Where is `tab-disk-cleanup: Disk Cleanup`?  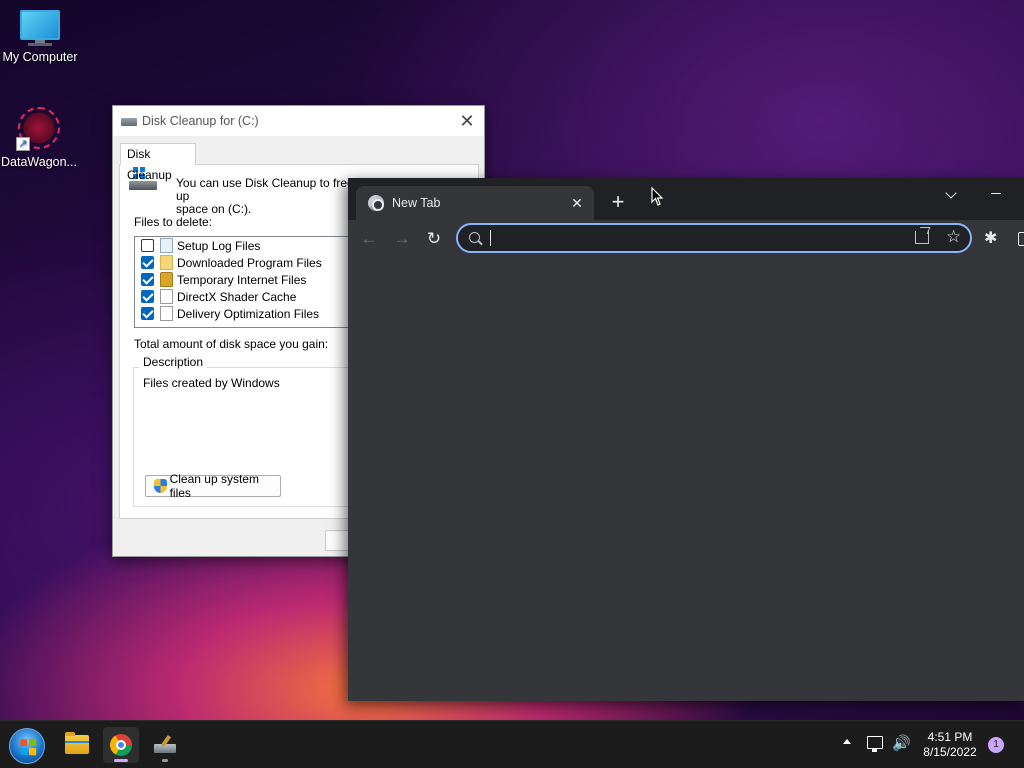 tab-disk-cleanup: Disk Cleanup is located at coordinates (158, 162).